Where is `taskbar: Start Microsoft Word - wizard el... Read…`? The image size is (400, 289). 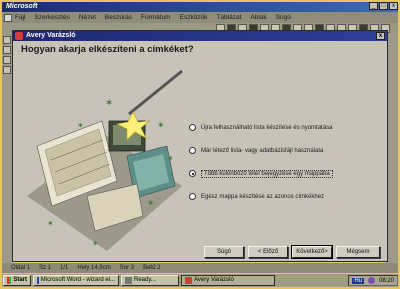 taskbar: Start Microsoft Word - wizard el... Read… is located at coordinates (200, 280).